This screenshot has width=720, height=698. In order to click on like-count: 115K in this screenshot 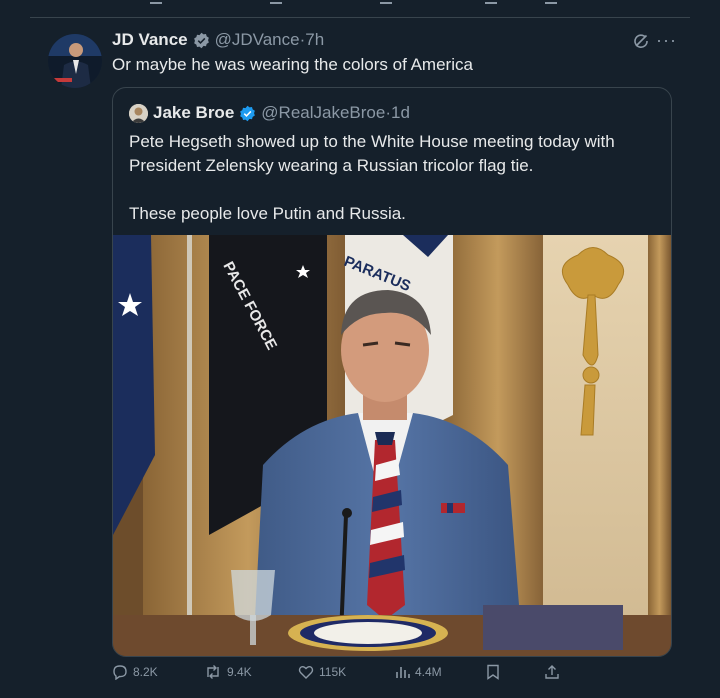, I will do `click(333, 672)`.